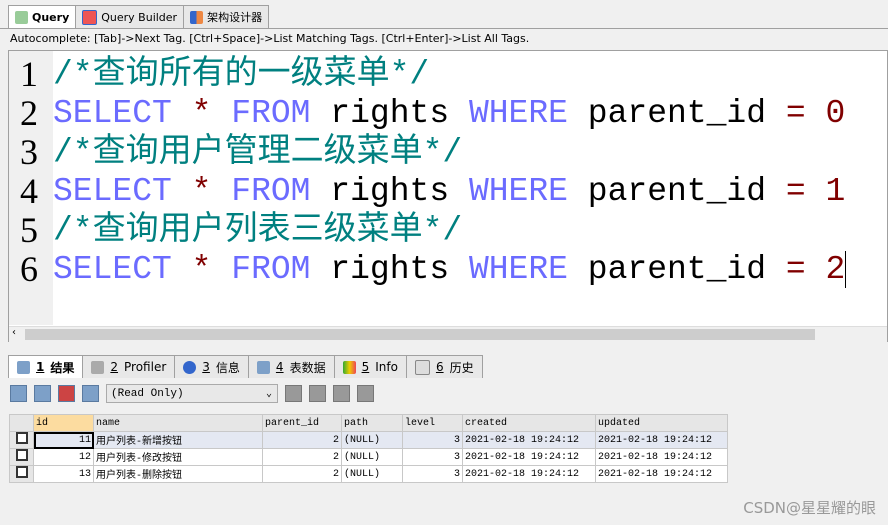 The image size is (888, 525). I want to click on result-mode-select: (Read Only) ⌄, so click(192, 393).